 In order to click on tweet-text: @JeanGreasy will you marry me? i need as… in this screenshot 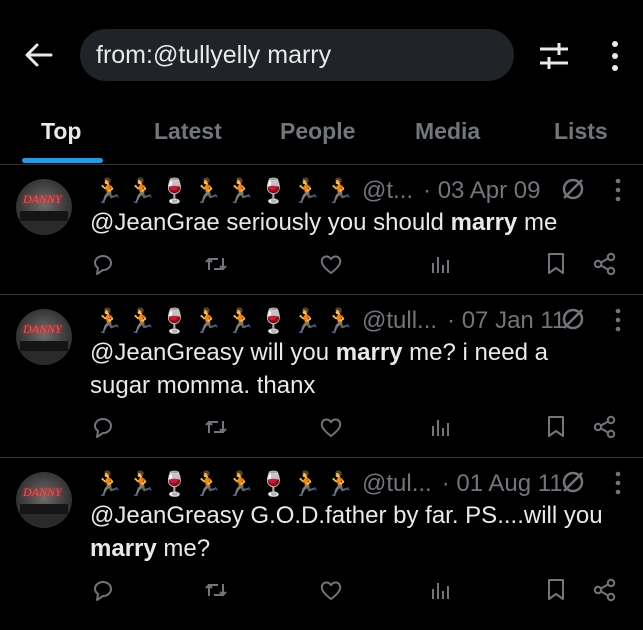, I will do `click(319, 369)`.